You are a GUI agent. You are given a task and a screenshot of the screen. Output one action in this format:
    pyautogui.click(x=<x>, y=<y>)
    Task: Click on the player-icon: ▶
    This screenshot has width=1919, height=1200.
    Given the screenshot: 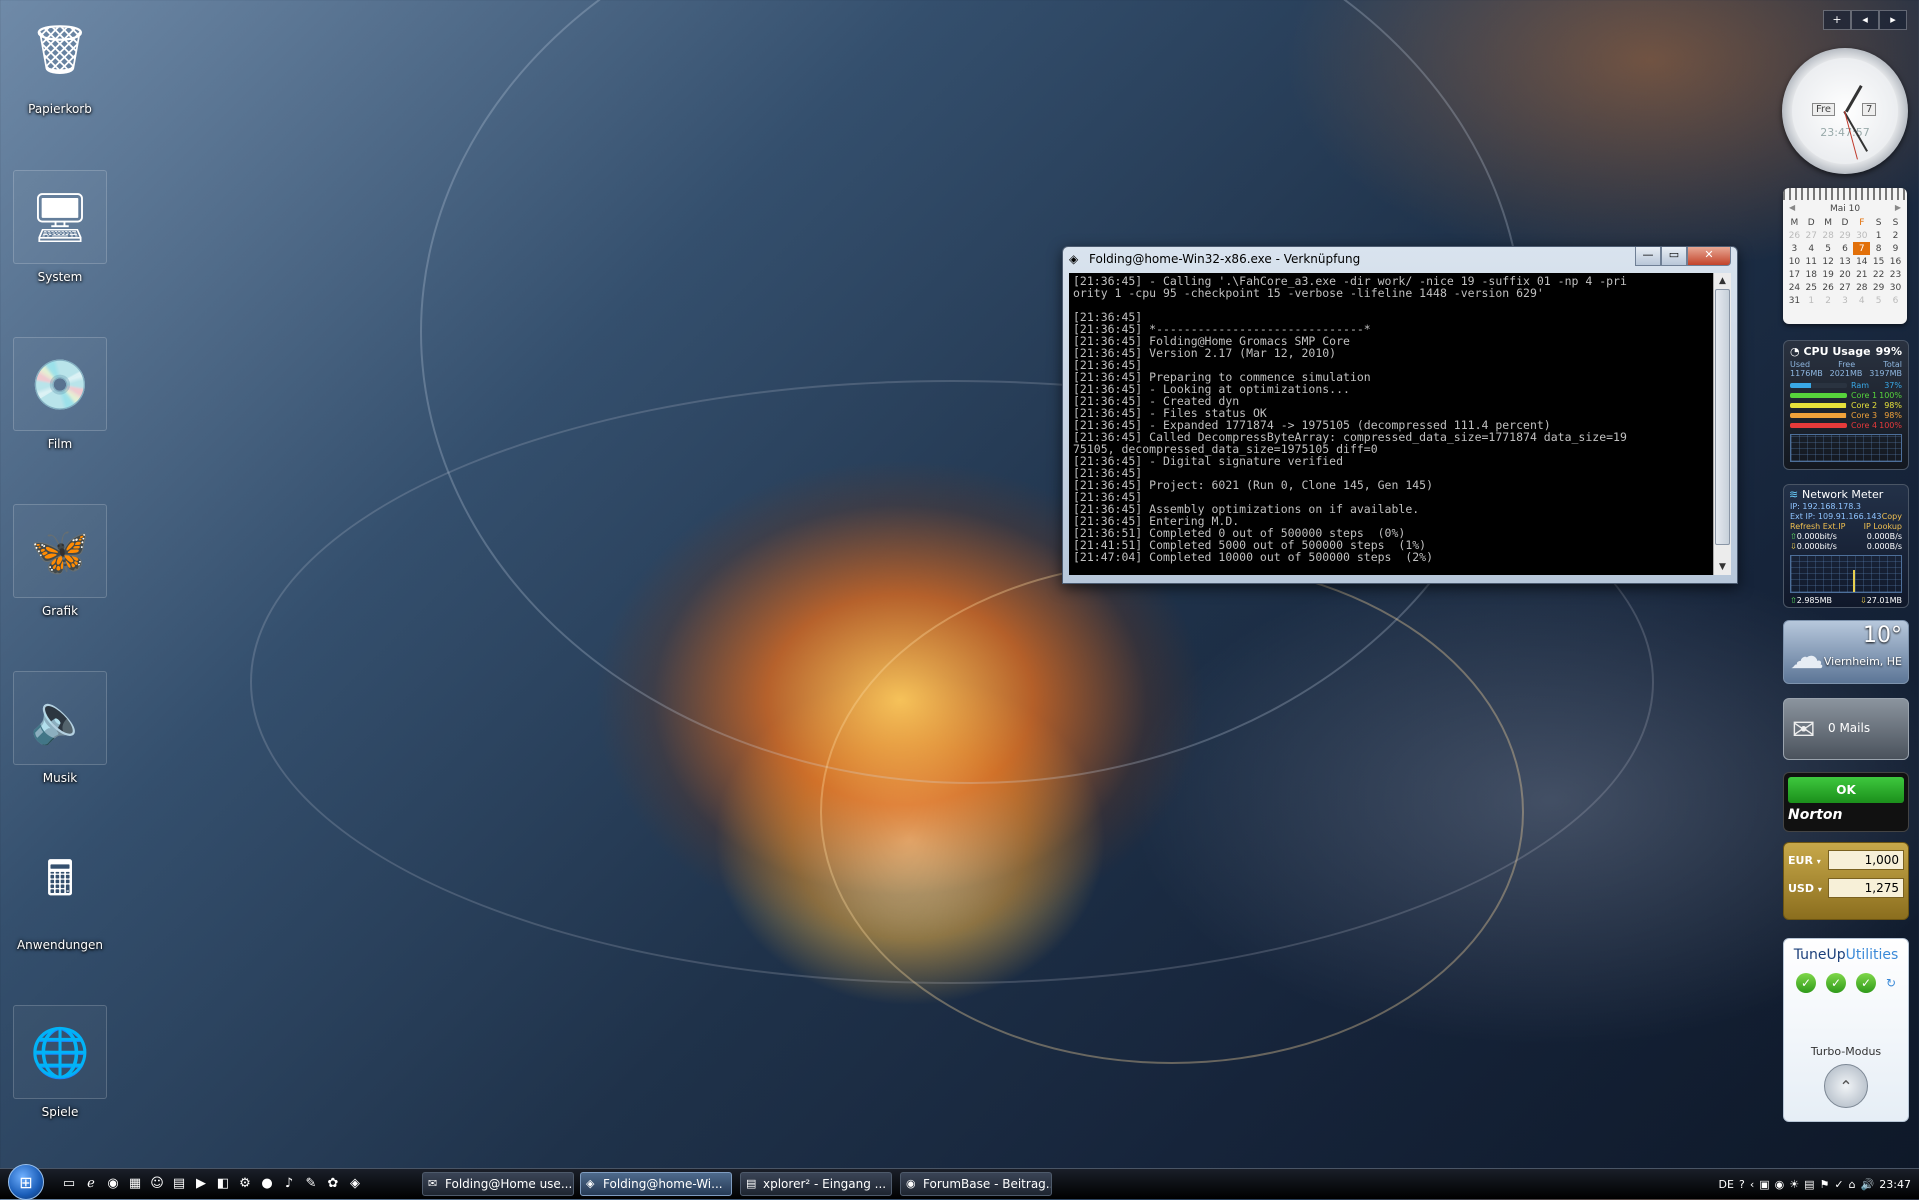 What is the action you would take?
    pyautogui.click(x=201, y=1184)
    